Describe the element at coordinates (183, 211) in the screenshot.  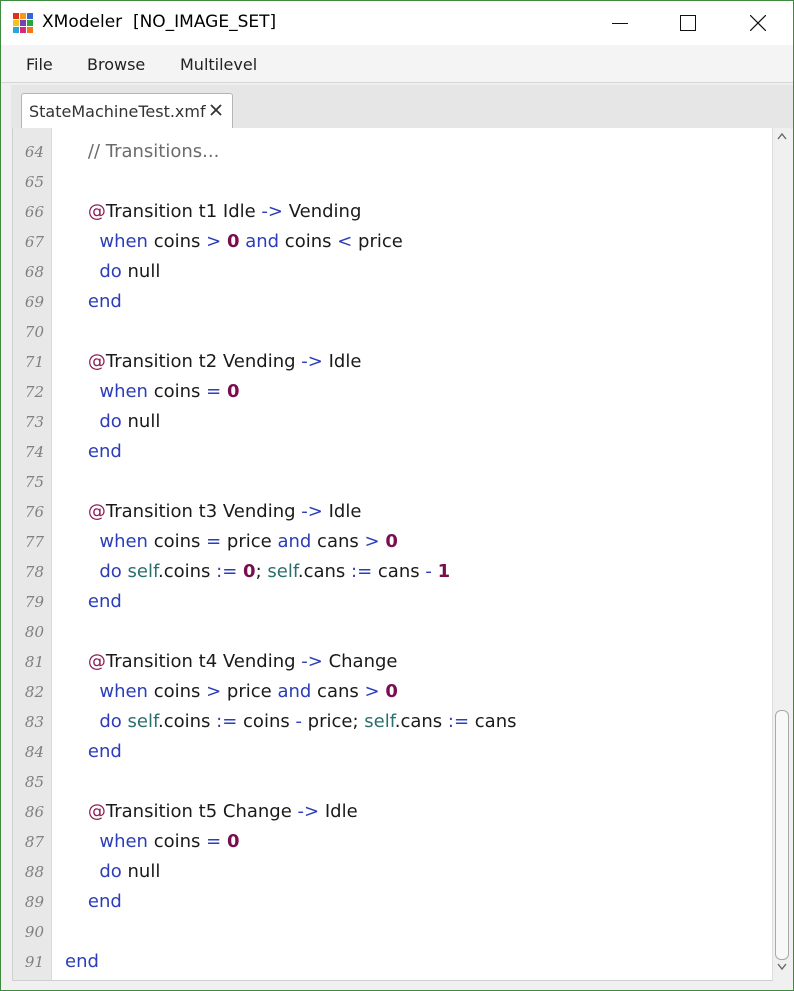
I see `code-token: Transition t1 Idle` at that location.